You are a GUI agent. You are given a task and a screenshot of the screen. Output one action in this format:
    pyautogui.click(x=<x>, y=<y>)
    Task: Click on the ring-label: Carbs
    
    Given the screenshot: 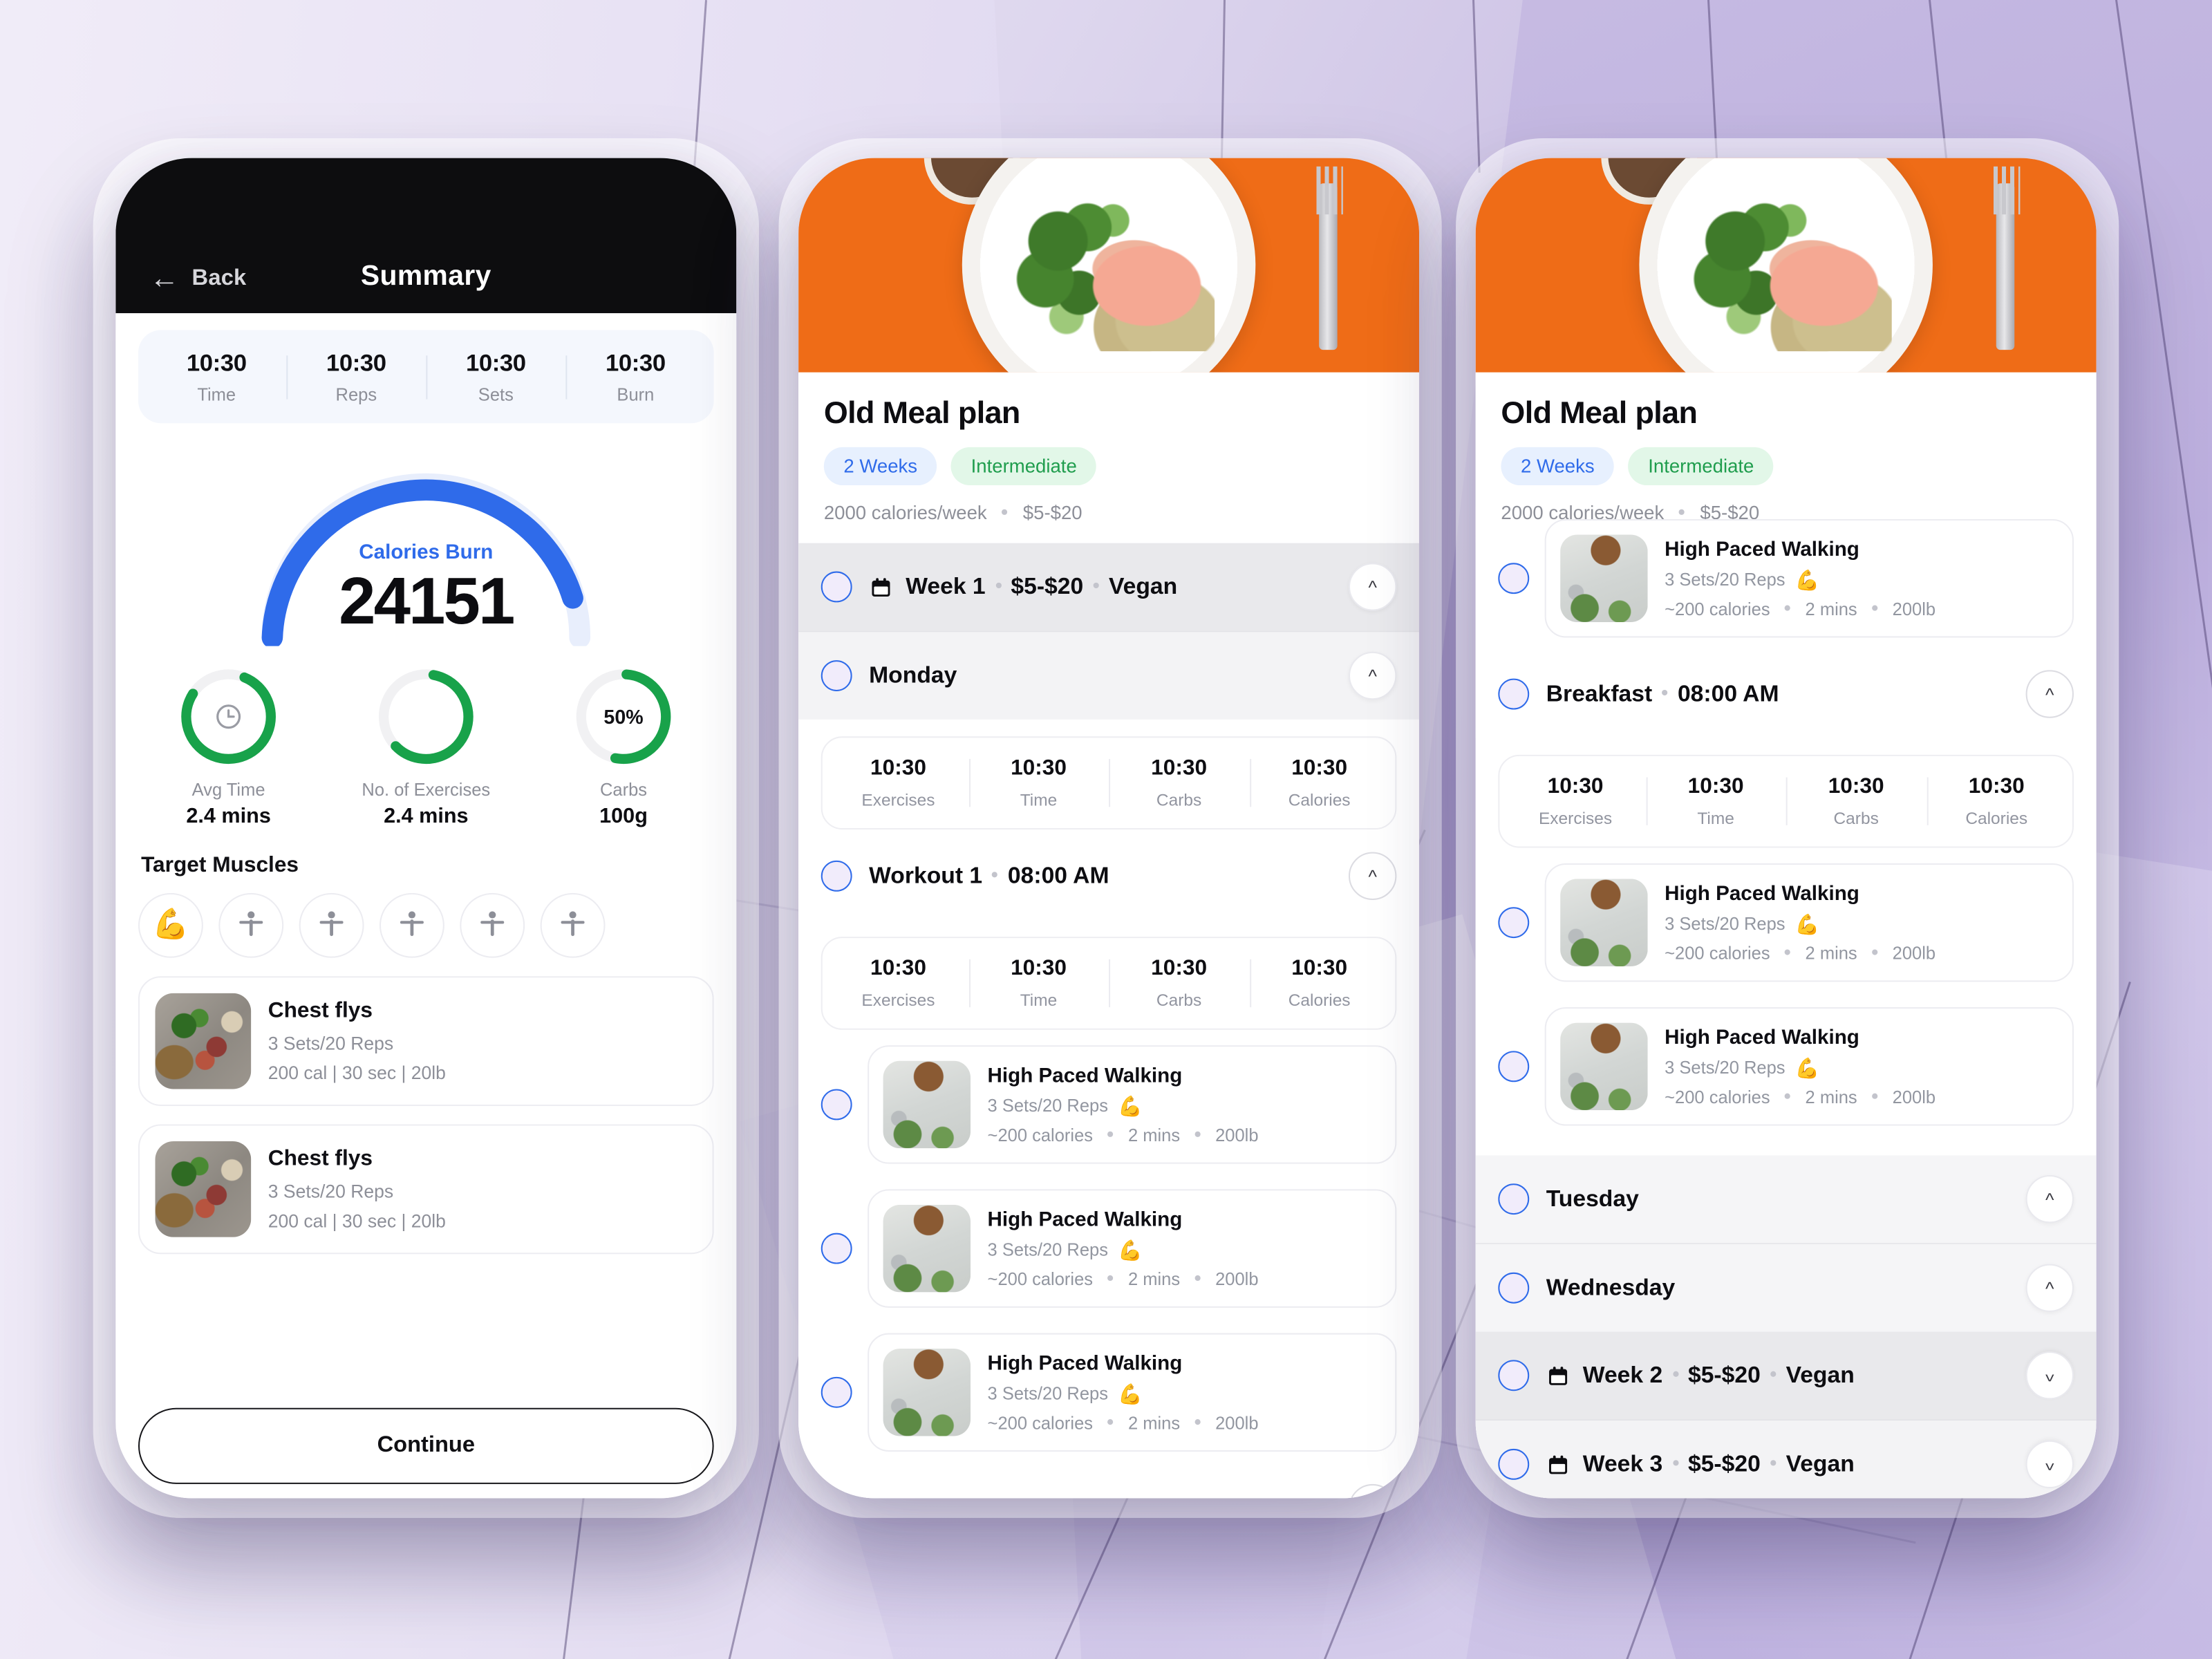 What is the action you would take?
    pyautogui.click(x=624, y=790)
    